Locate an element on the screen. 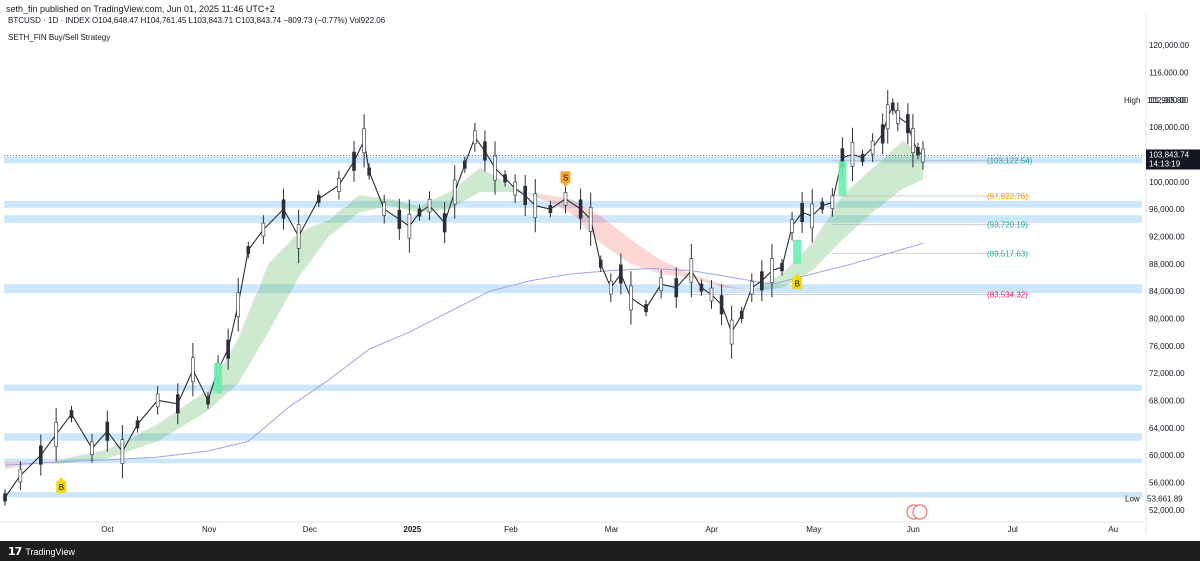  low-label: Low is located at coordinates (1132, 498).